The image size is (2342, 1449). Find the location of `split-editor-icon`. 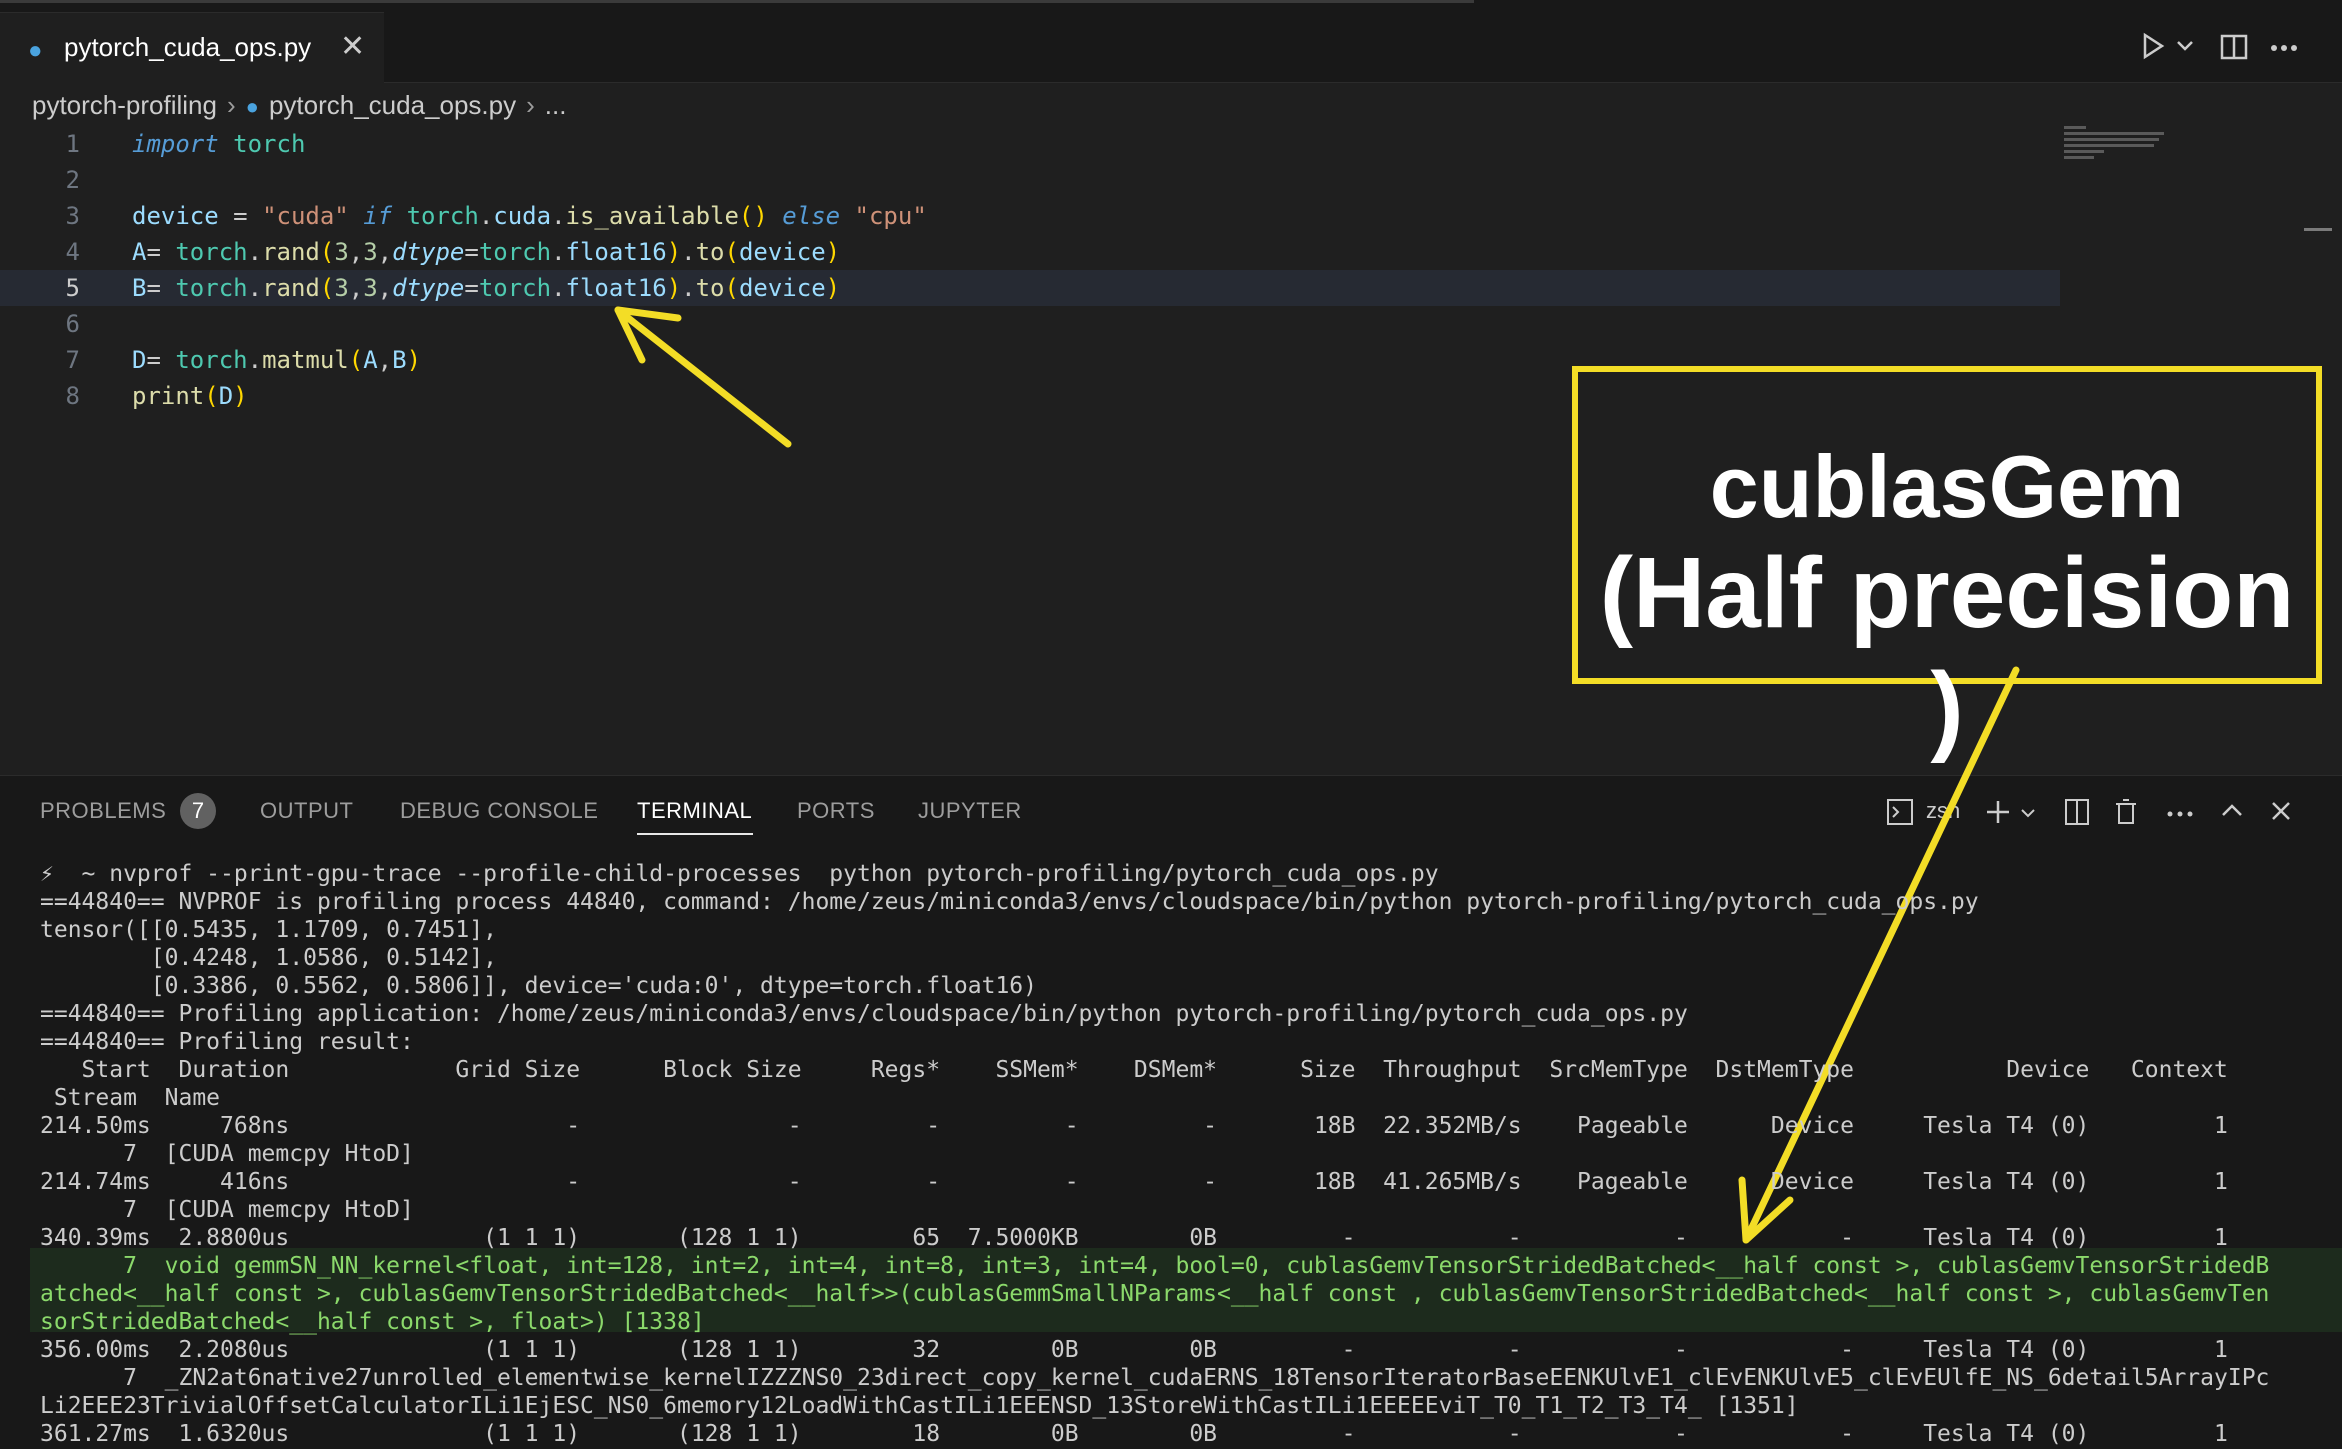

split-editor-icon is located at coordinates (2234, 47).